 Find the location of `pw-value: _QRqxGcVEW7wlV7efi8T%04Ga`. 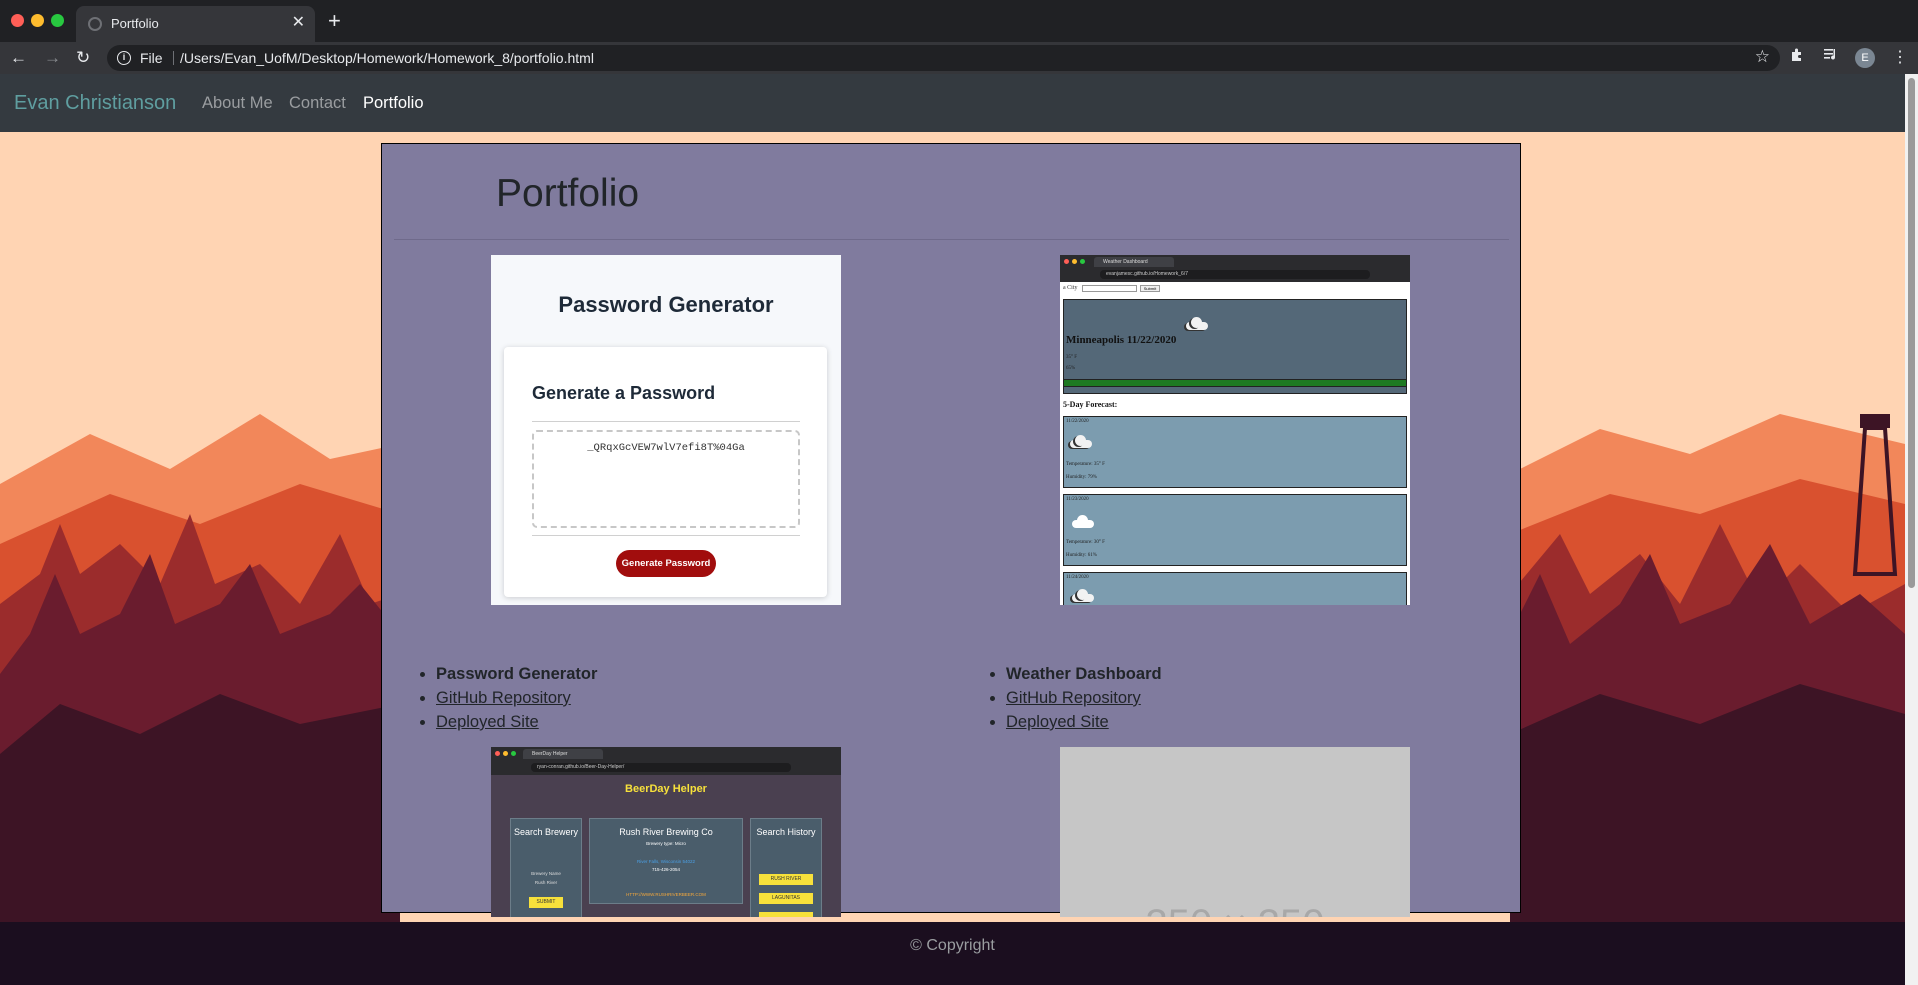

pw-value: _QRqxGcVEW7wlV7efi8T%04Ga is located at coordinates (666, 448).